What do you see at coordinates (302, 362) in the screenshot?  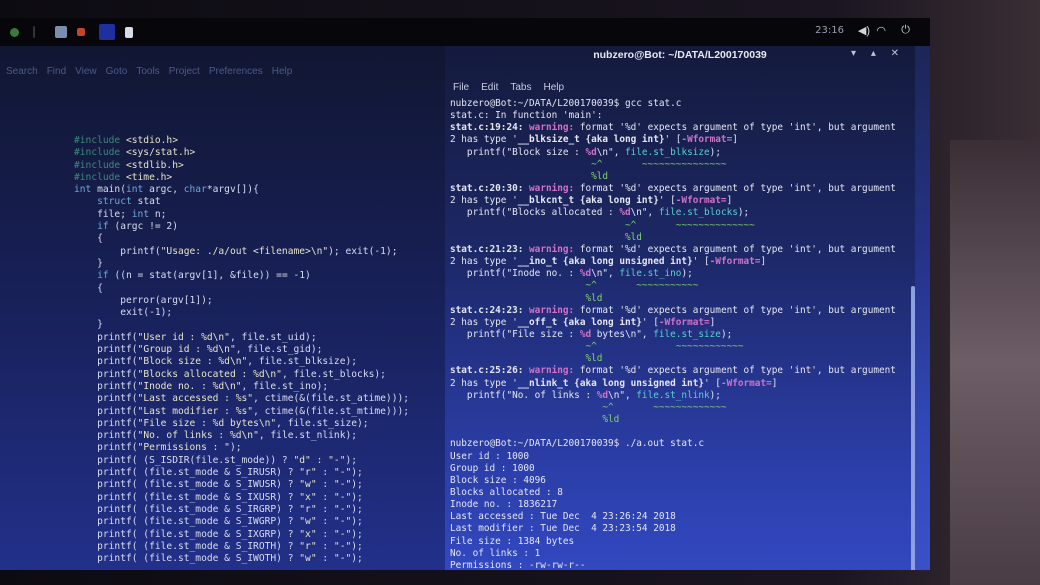 I see `code-line-segment: , file.st_blksize);` at bounding box center [302, 362].